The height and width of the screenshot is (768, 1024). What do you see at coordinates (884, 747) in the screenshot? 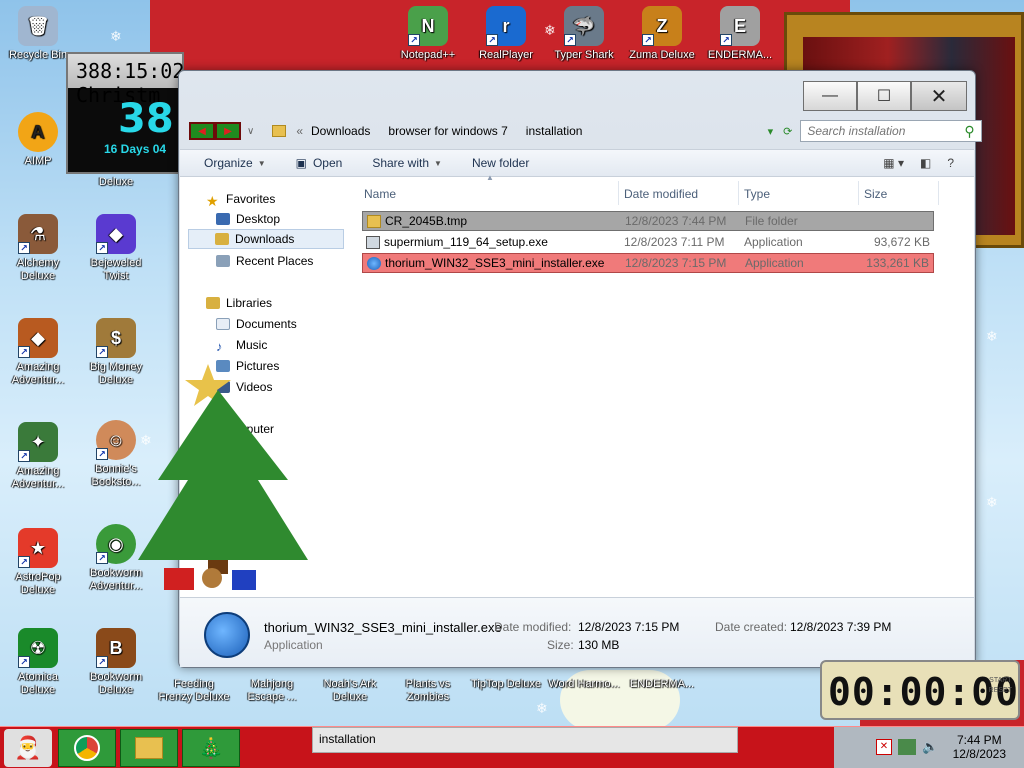
I see `tray-action-center-icon: ✕` at bounding box center [884, 747].